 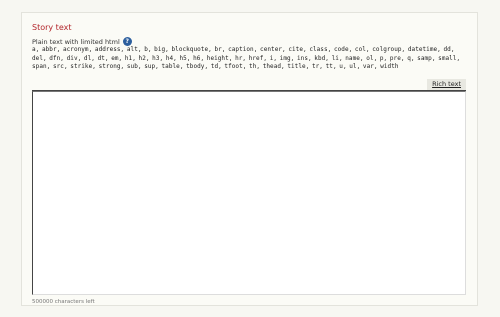 I want to click on characters-left-counter: 500000 characters left, so click(x=63, y=302).